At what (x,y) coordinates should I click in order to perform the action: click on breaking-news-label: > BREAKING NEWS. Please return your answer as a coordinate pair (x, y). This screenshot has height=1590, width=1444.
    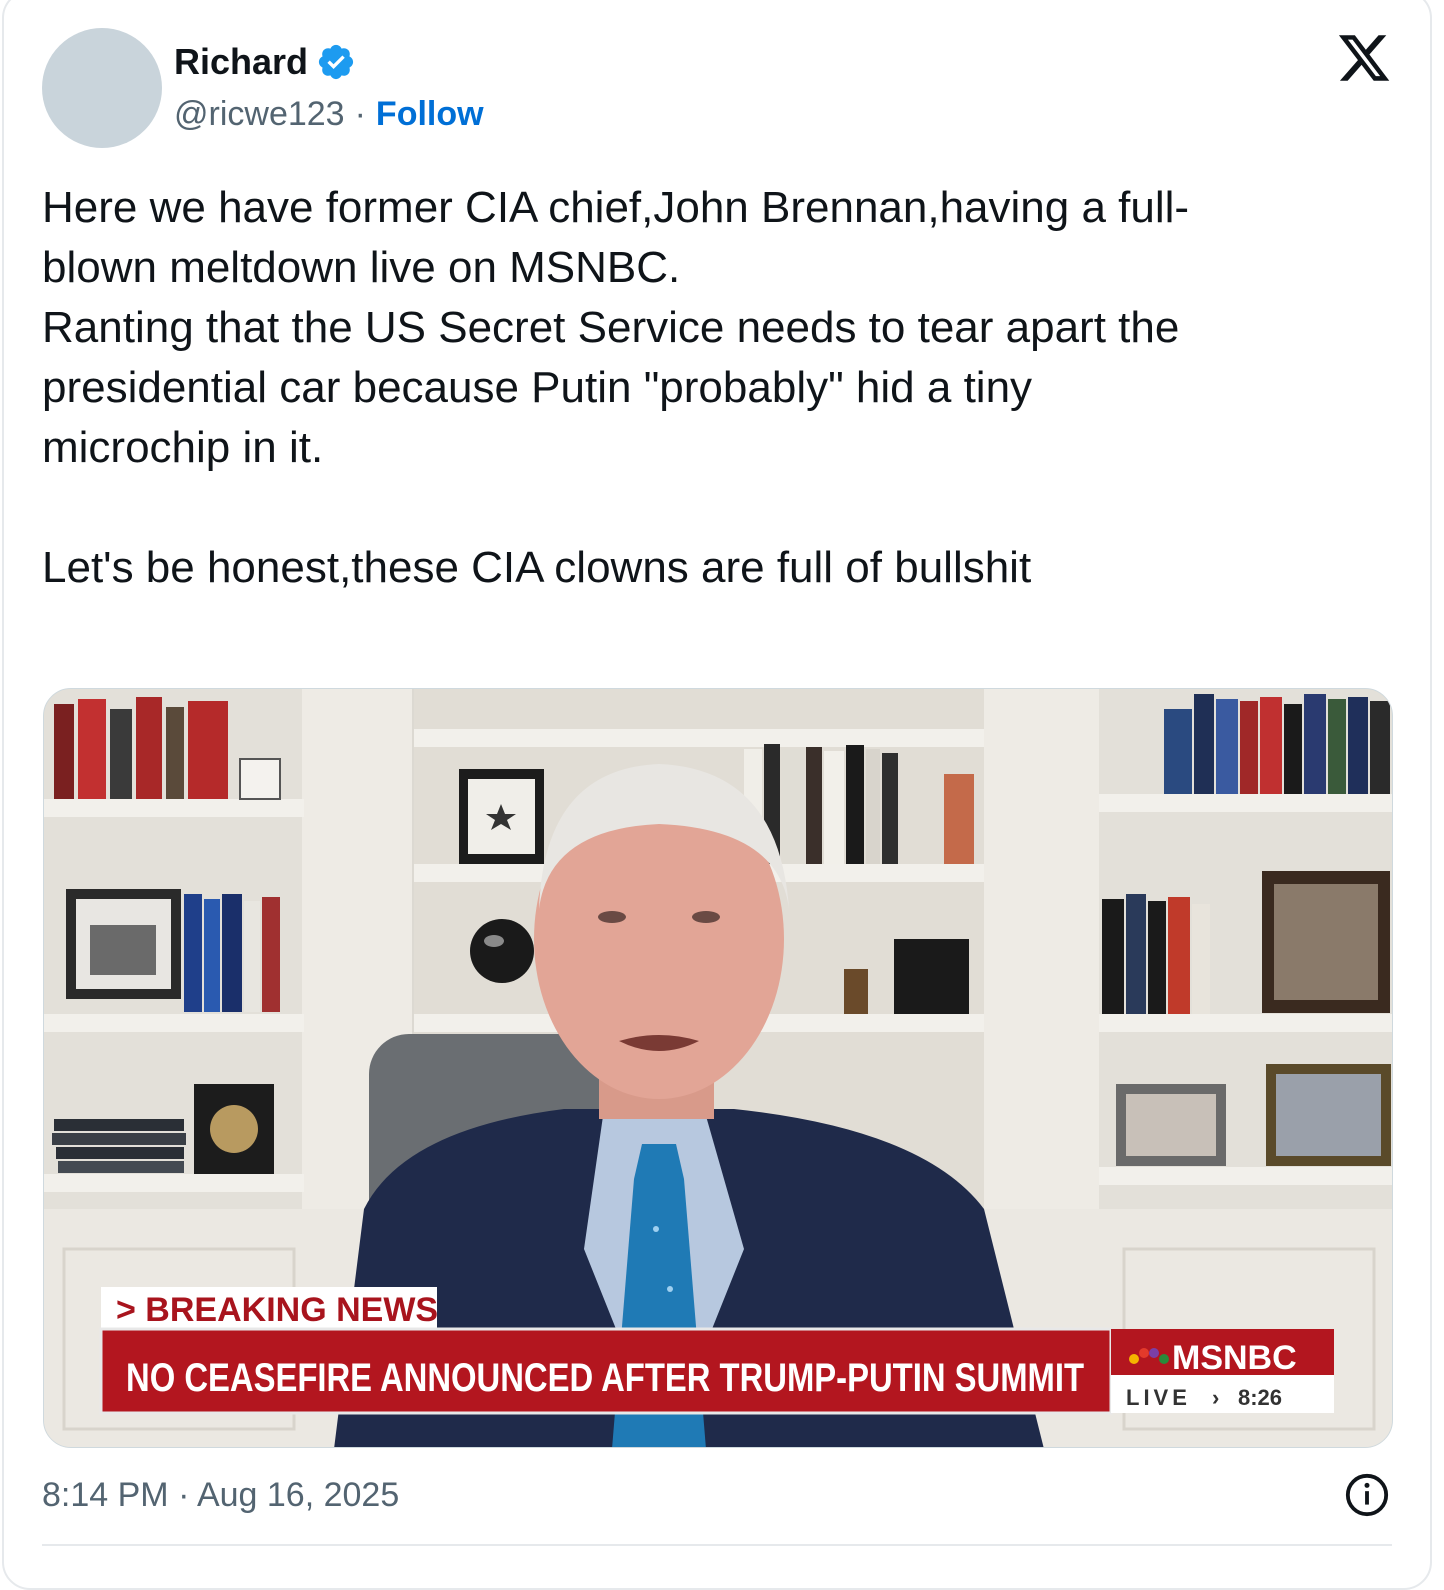
    Looking at the image, I should click on (277, 1310).